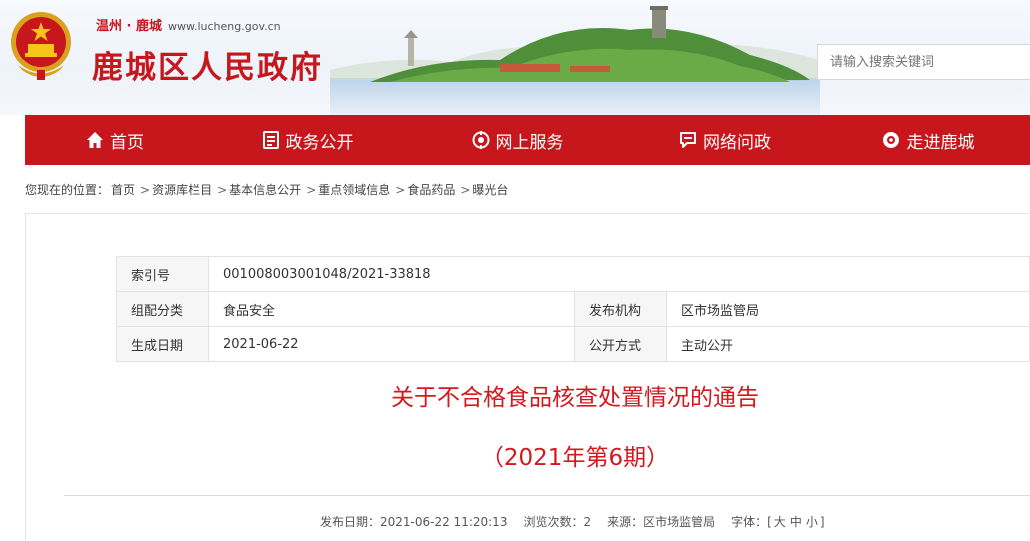  What do you see at coordinates (848, 309) in the screenshot?
I see `publisher-value: 区市场监管局` at bounding box center [848, 309].